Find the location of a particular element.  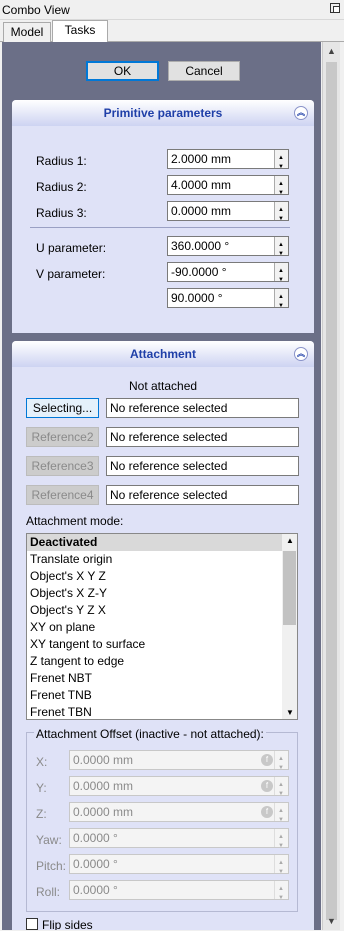

reference2-button: Reference2 is located at coordinates (62, 437).